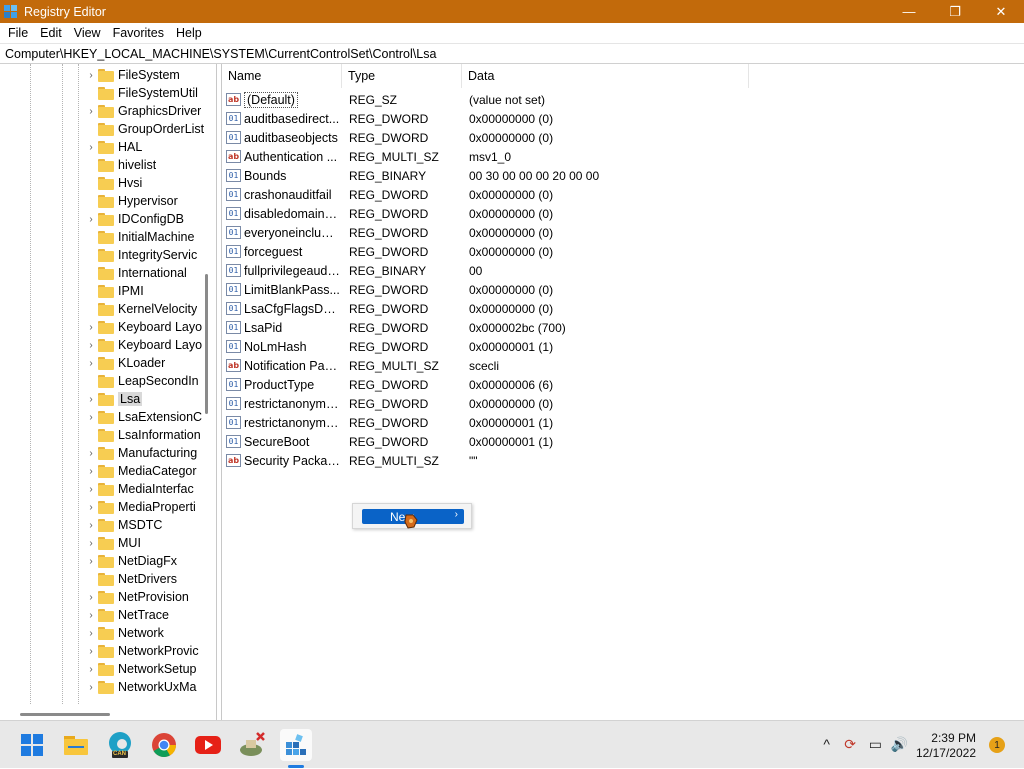  What do you see at coordinates (148, 561) in the screenshot?
I see `tree-item: › NetDiagFx` at bounding box center [148, 561].